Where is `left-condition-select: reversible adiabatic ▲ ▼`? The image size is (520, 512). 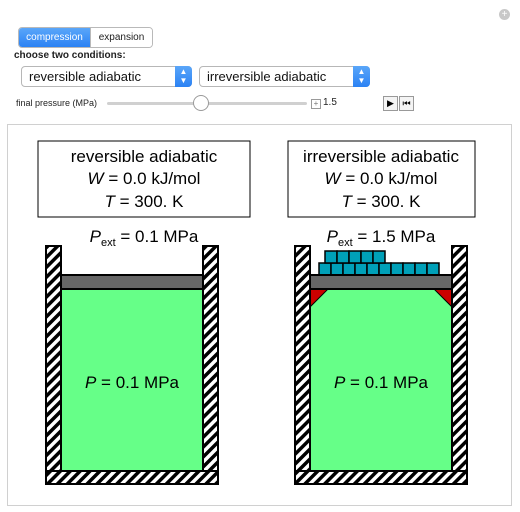
left-condition-select: reversible adiabatic ▲ ▼ is located at coordinates (106, 76).